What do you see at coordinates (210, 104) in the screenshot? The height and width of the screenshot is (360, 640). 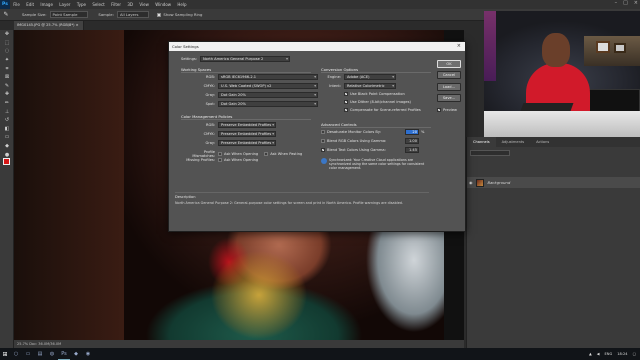 I see `ws-spot-label: Spot:` at bounding box center [210, 104].